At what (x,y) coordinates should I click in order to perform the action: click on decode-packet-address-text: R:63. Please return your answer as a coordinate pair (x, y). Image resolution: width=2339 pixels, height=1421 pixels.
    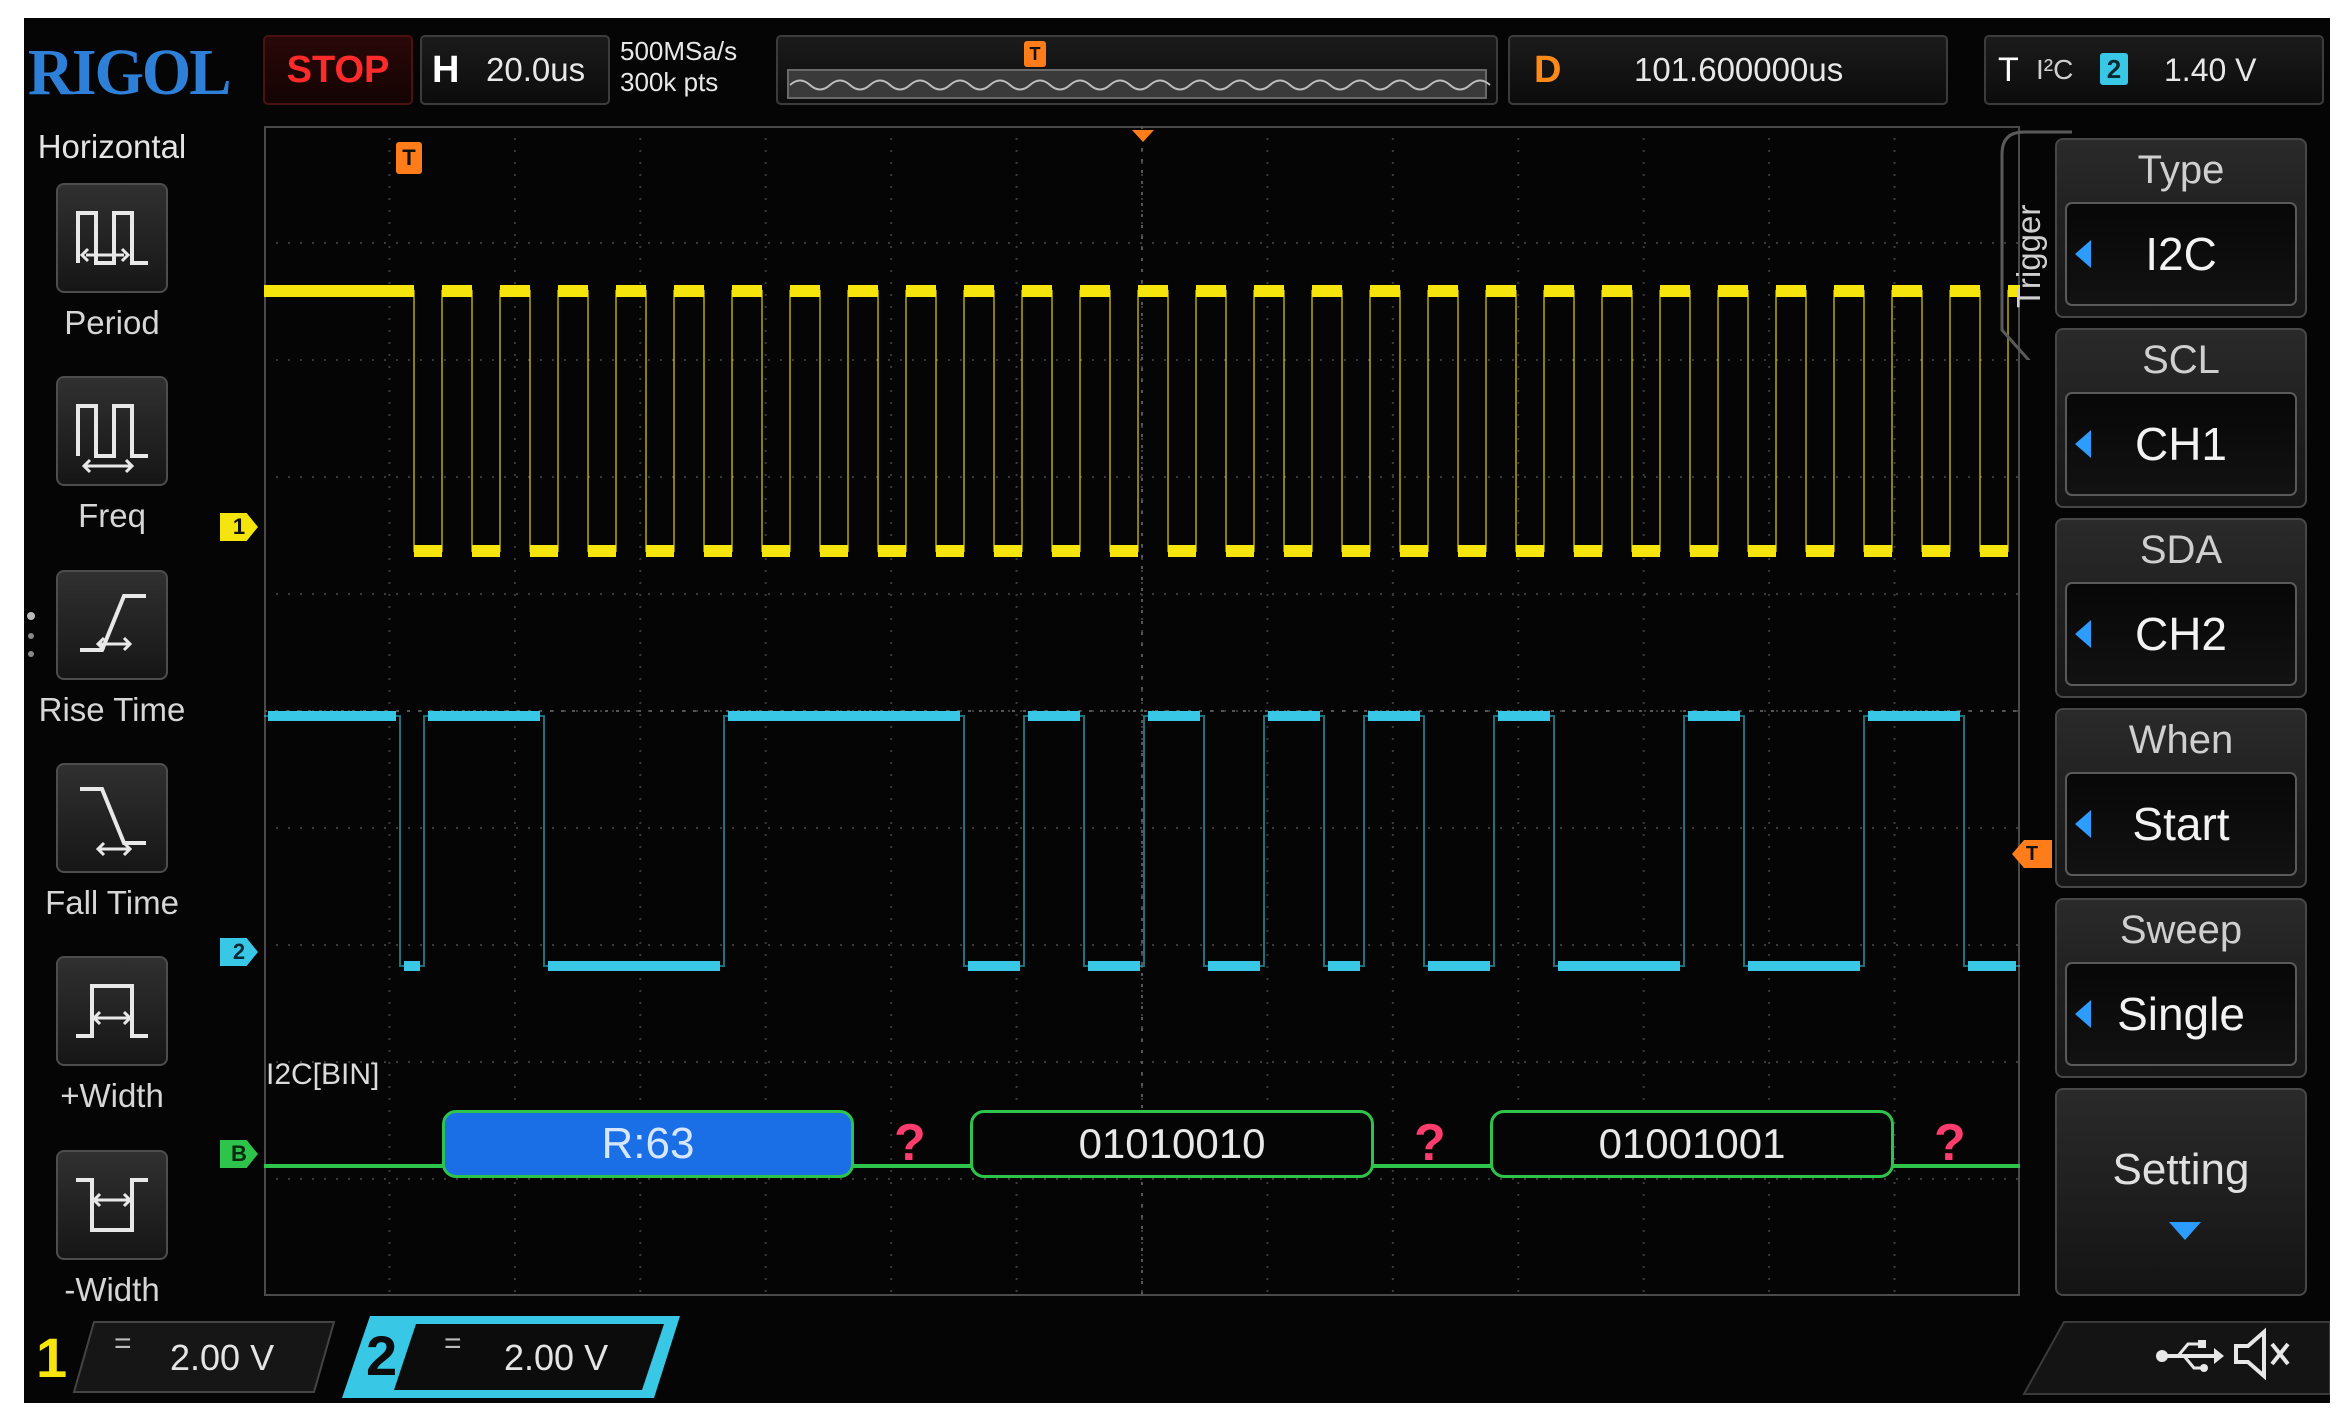
    Looking at the image, I should click on (648, 1143).